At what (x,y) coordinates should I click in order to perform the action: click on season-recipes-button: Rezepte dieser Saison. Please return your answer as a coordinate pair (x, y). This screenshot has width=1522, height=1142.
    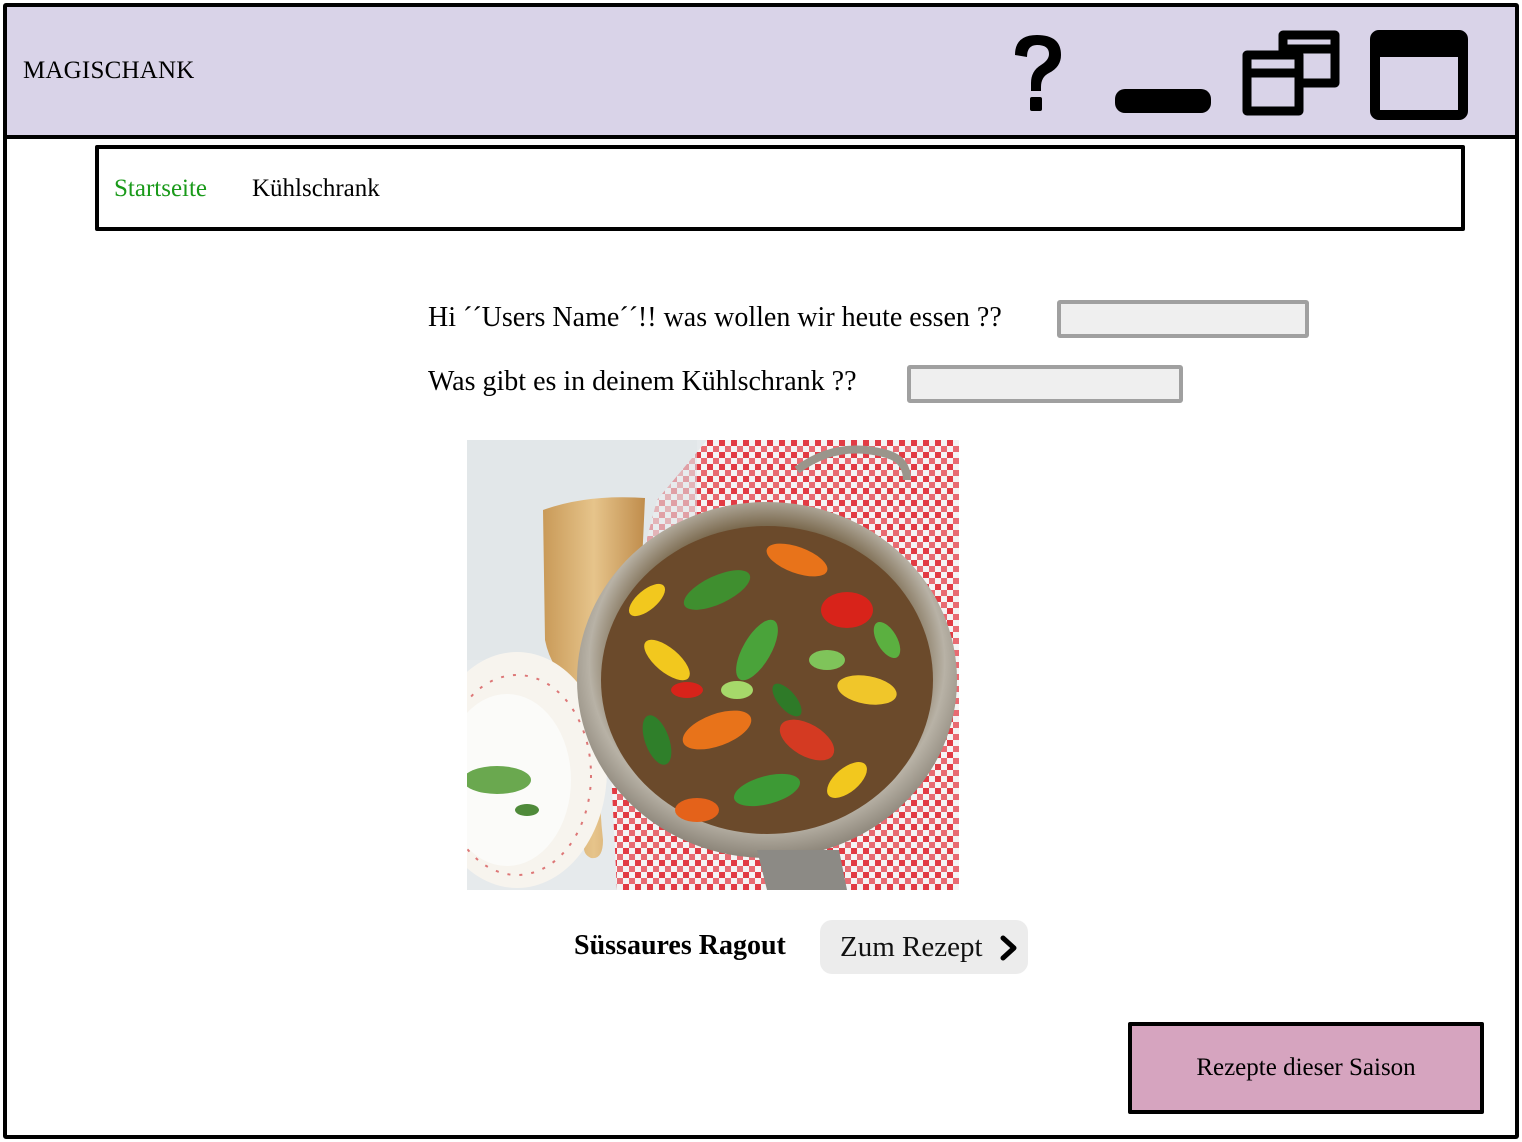
    Looking at the image, I should click on (1306, 1068).